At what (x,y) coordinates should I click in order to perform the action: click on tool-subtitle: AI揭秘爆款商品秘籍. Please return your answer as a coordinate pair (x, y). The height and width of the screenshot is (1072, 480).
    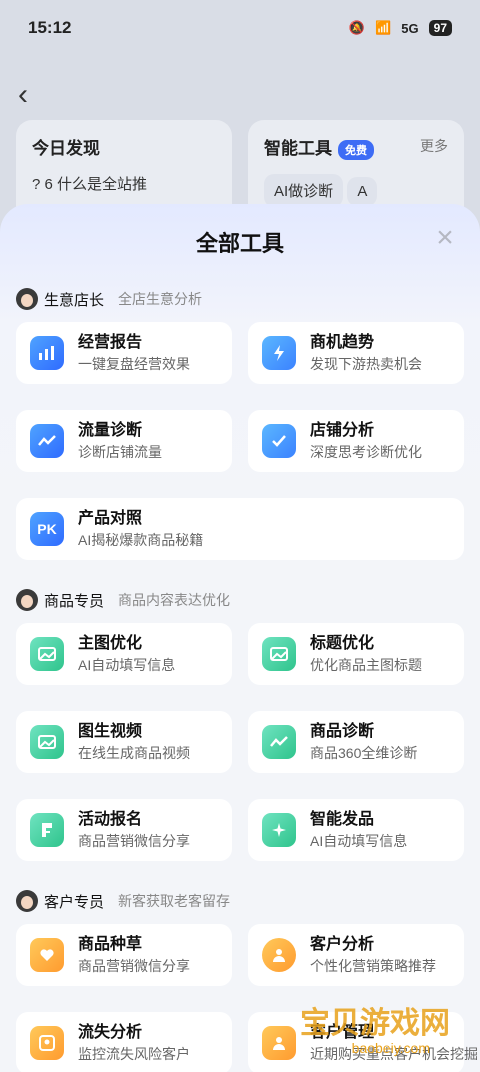
    Looking at the image, I should click on (141, 540).